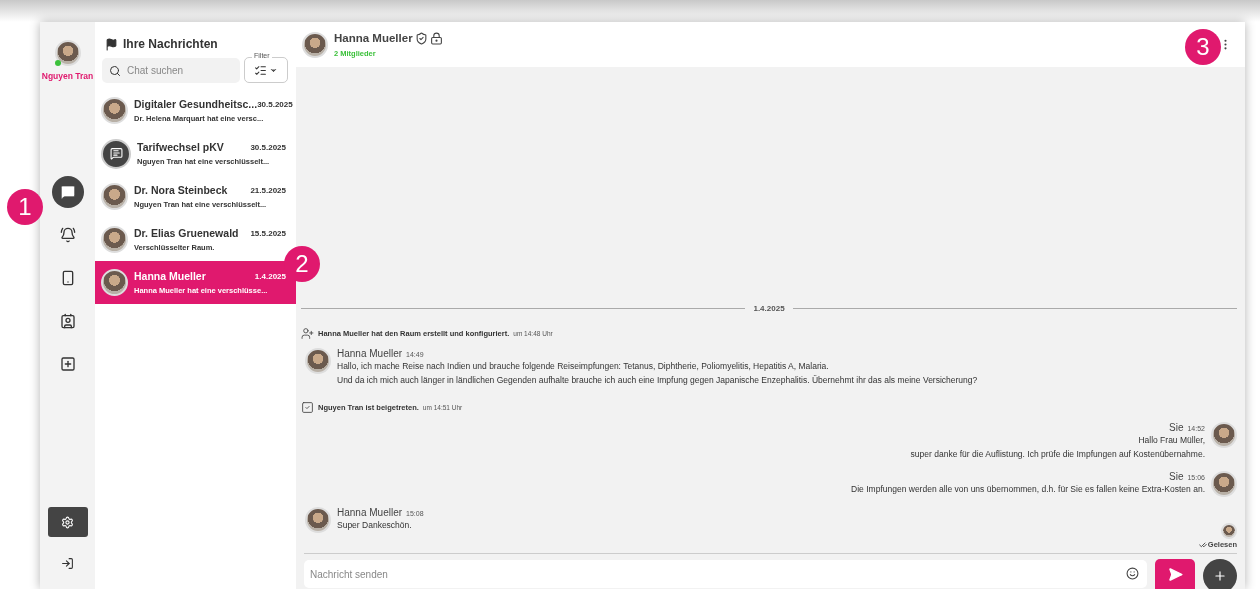 The width and height of the screenshot is (1260, 589). What do you see at coordinates (725, 574) in the screenshot?
I see `message-input: Nachricht senden` at bounding box center [725, 574].